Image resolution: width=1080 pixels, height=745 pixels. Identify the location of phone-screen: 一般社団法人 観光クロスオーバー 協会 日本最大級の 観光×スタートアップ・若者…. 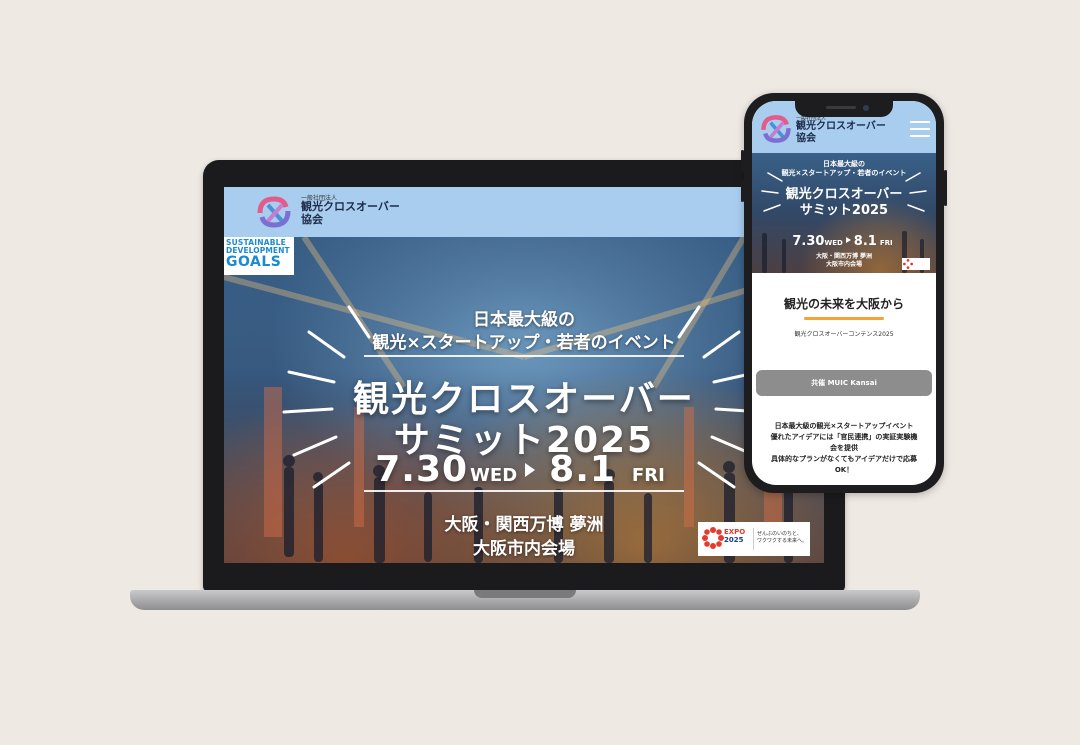
(844, 293).